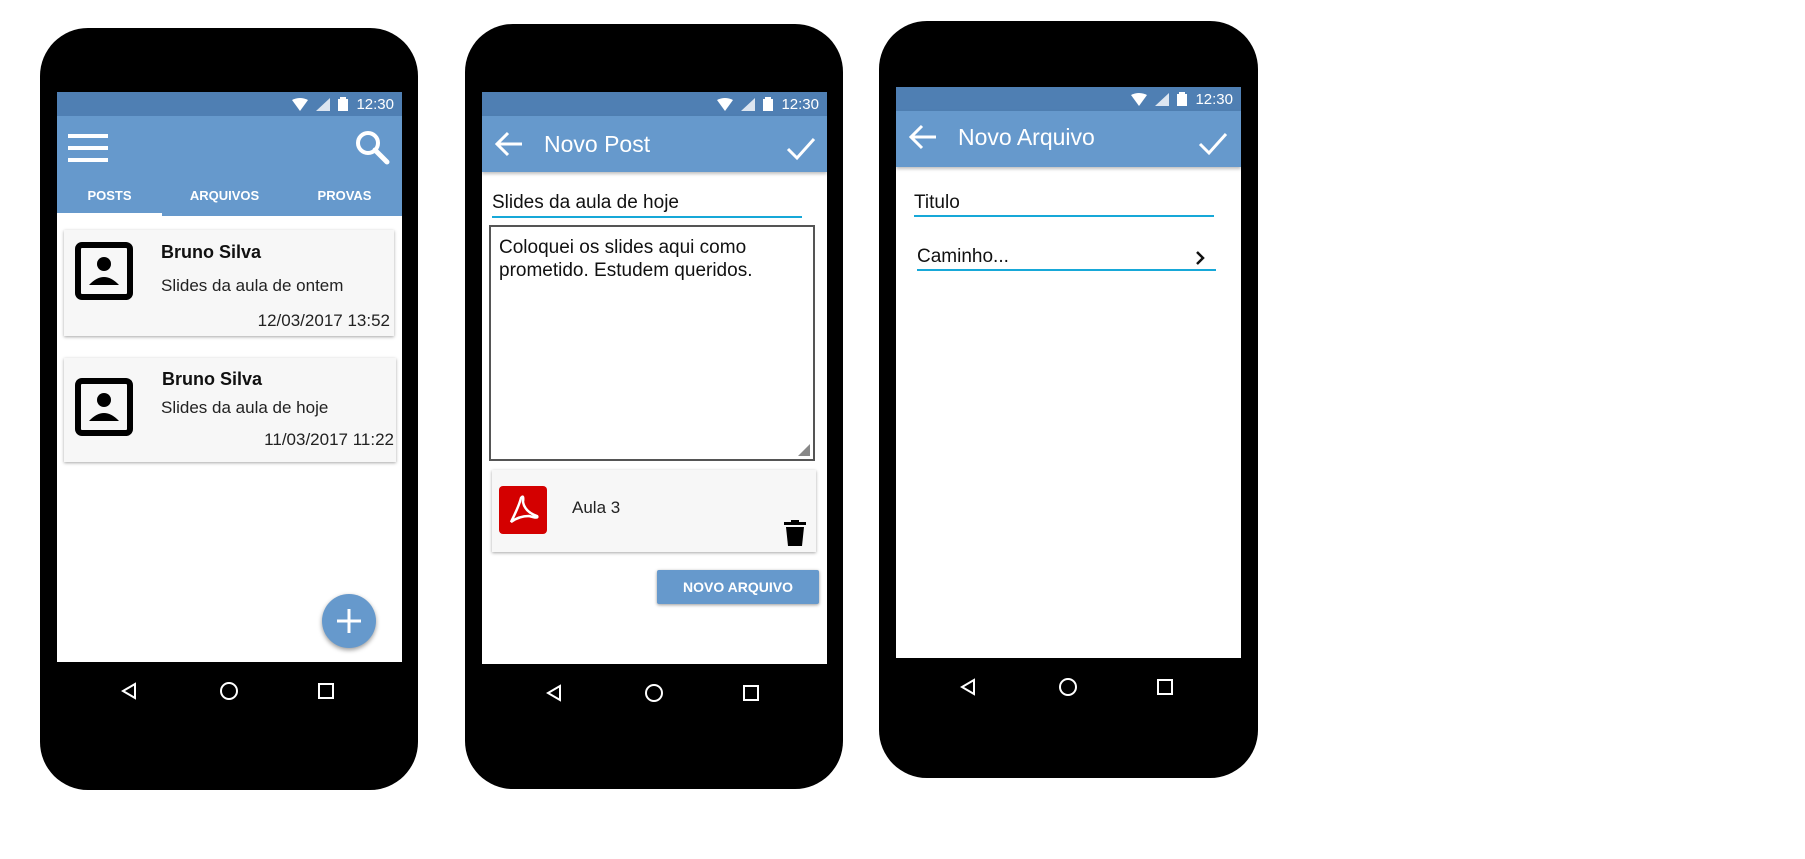 This screenshot has height=859, width=1805. I want to click on novo-arquivo-button: NOVO ARQUIVO, so click(738, 587).